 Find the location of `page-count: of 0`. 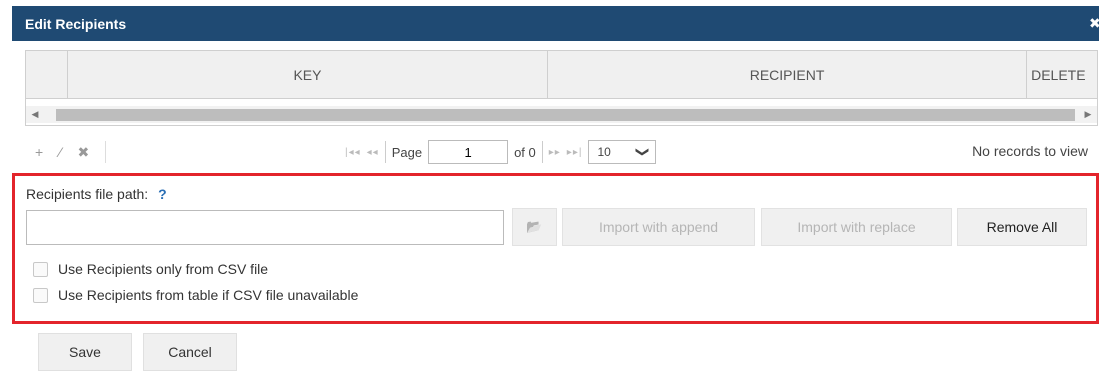

page-count: of 0 is located at coordinates (525, 152).